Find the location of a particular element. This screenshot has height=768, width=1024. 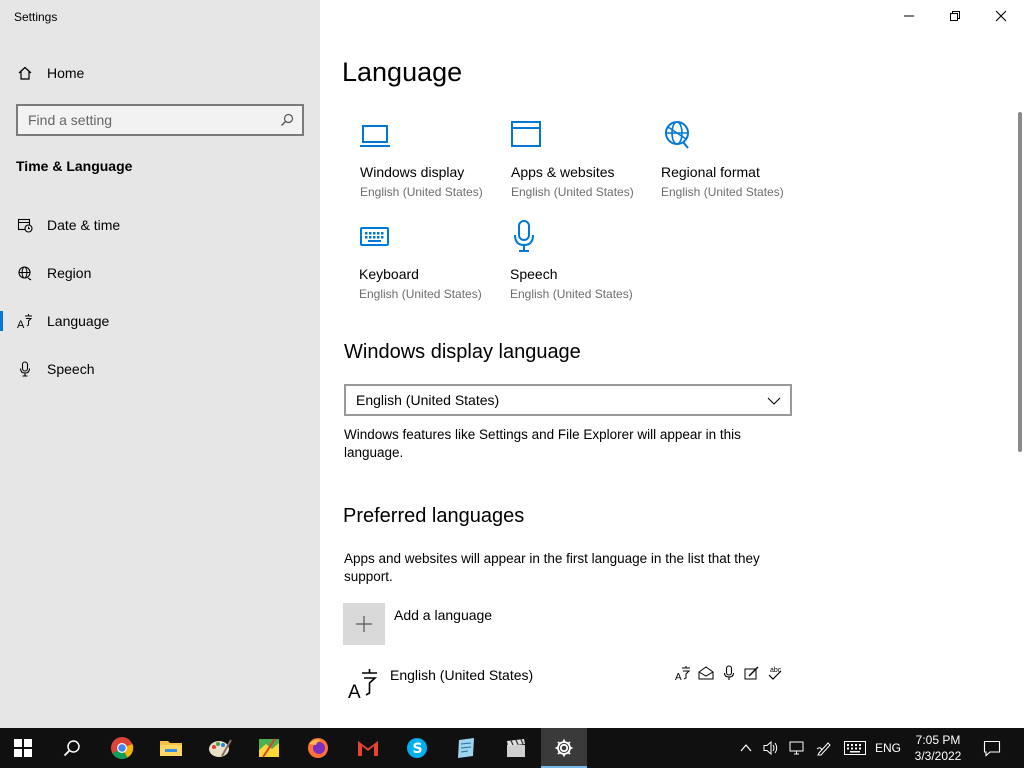

chrome-icon is located at coordinates (122, 748).